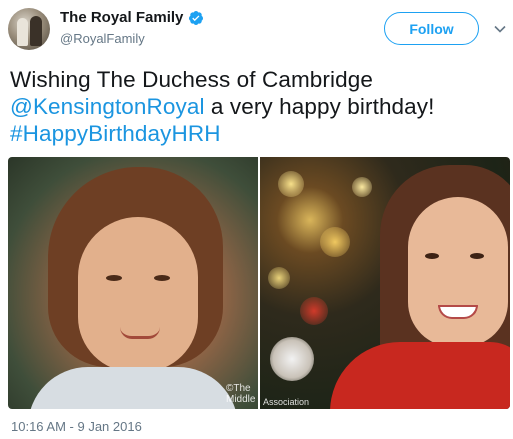 The height and width of the screenshot is (439, 513). Describe the element at coordinates (286, 402) in the screenshot. I see `watermark: Association` at that location.